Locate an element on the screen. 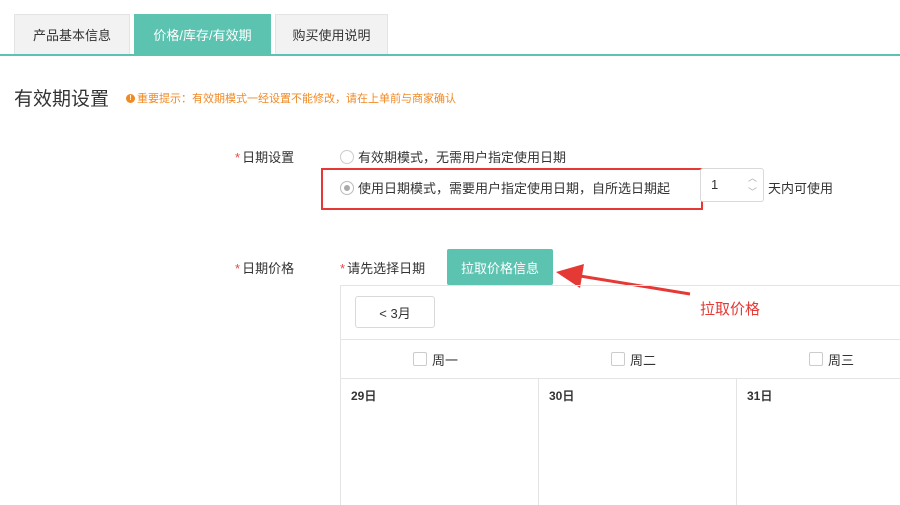  weekday-wednesday: 周三 is located at coordinates (831, 359).